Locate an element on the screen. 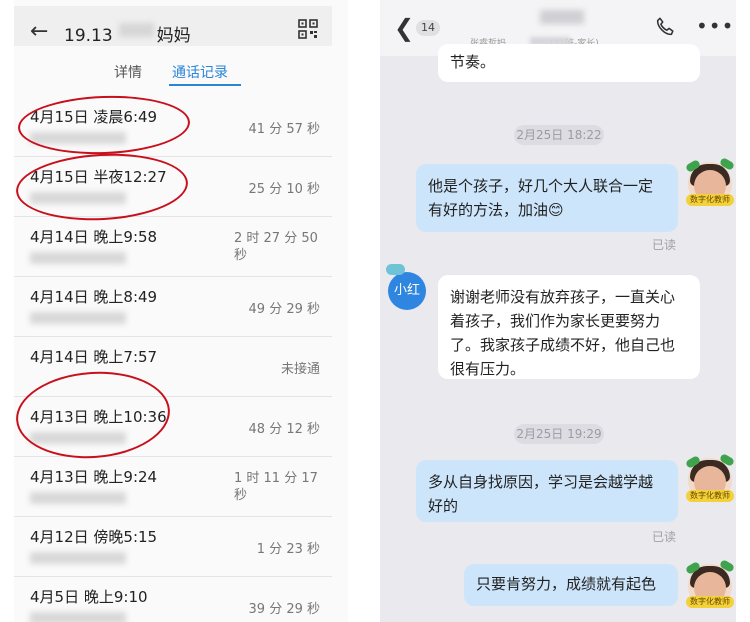  call-duration: 48 分 12 秒 is located at coordinates (284, 429).